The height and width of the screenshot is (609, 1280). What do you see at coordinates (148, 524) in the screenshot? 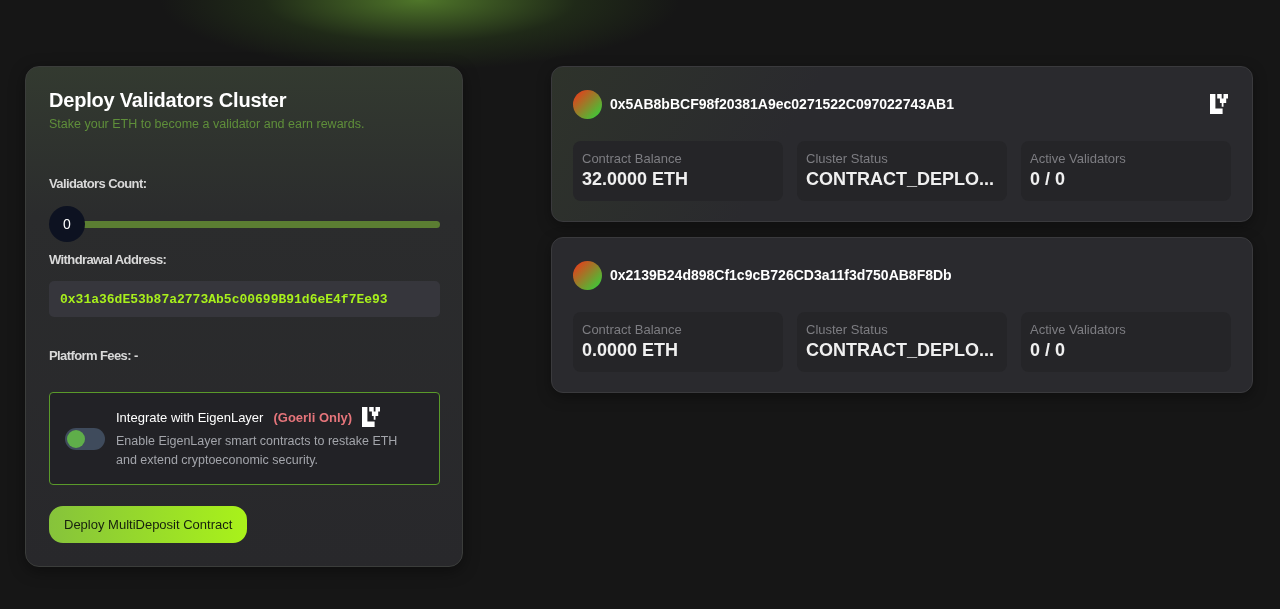
I see `deploy-button: Deploy MultiDeposit Contract` at bounding box center [148, 524].